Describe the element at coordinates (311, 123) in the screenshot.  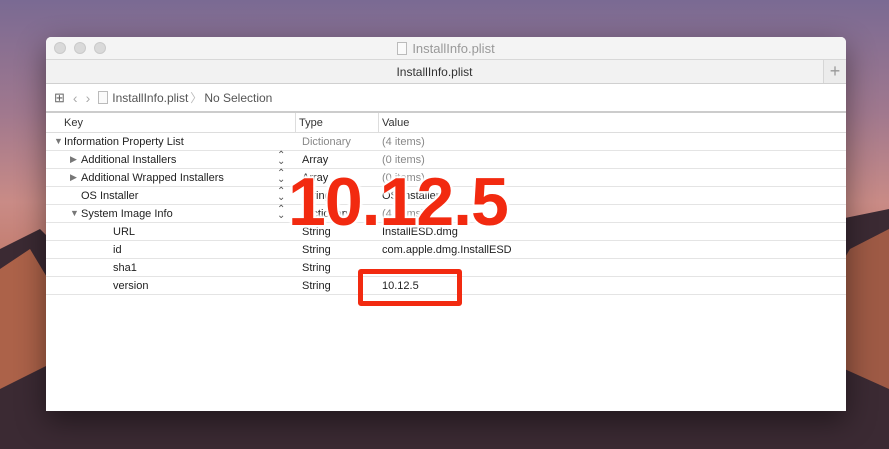
I see `column-type: Type` at that location.